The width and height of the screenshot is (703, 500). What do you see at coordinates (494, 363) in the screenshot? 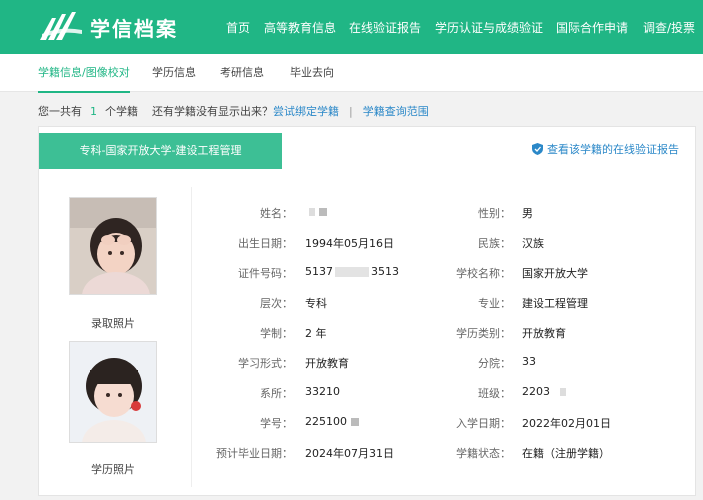
I see `label-branch: 分院：` at bounding box center [494, 363].